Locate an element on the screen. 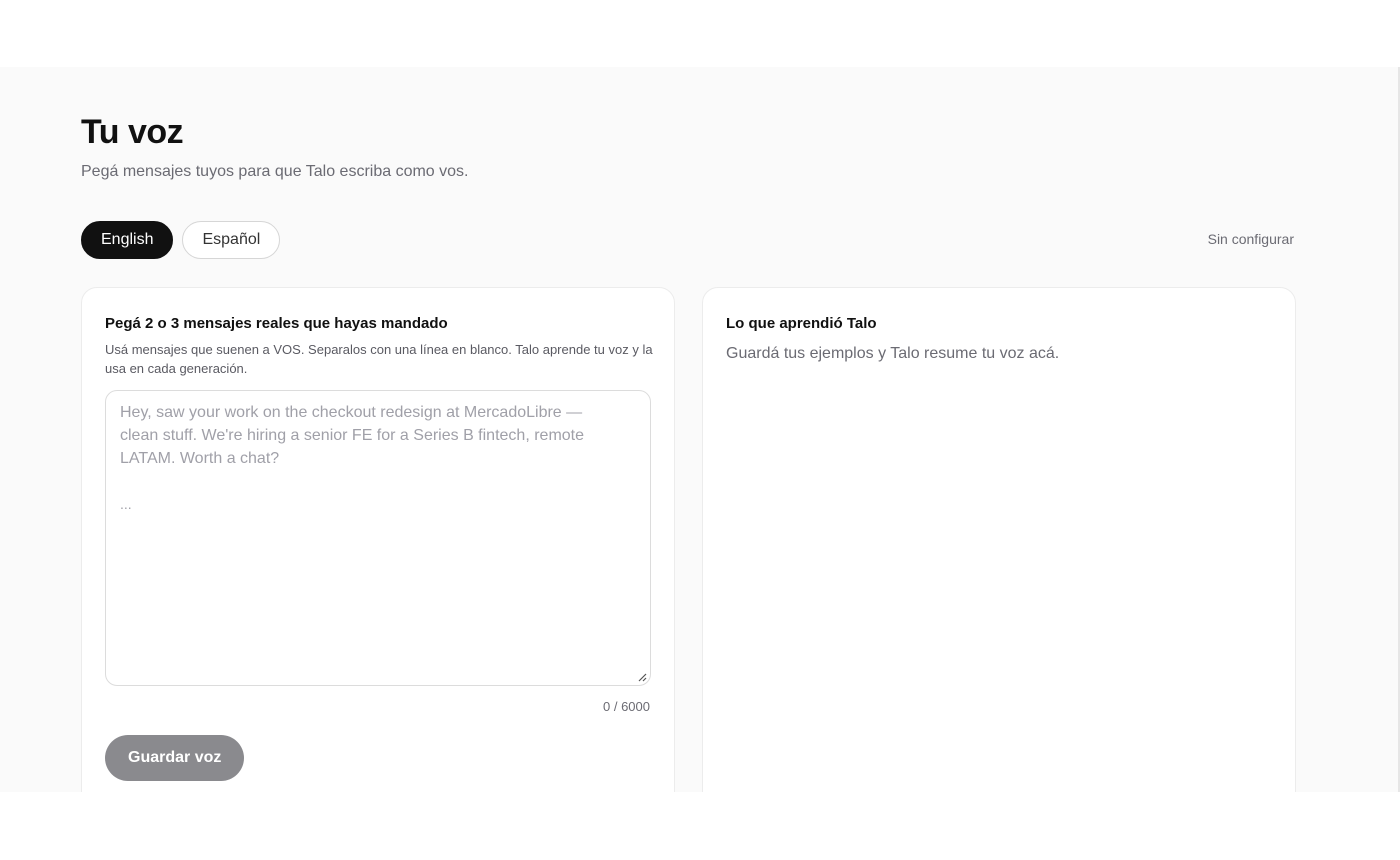 The width and height of the screenshot is (1400, 860). save-voice-button: Guardar voz is located at coordinates (175, 758).